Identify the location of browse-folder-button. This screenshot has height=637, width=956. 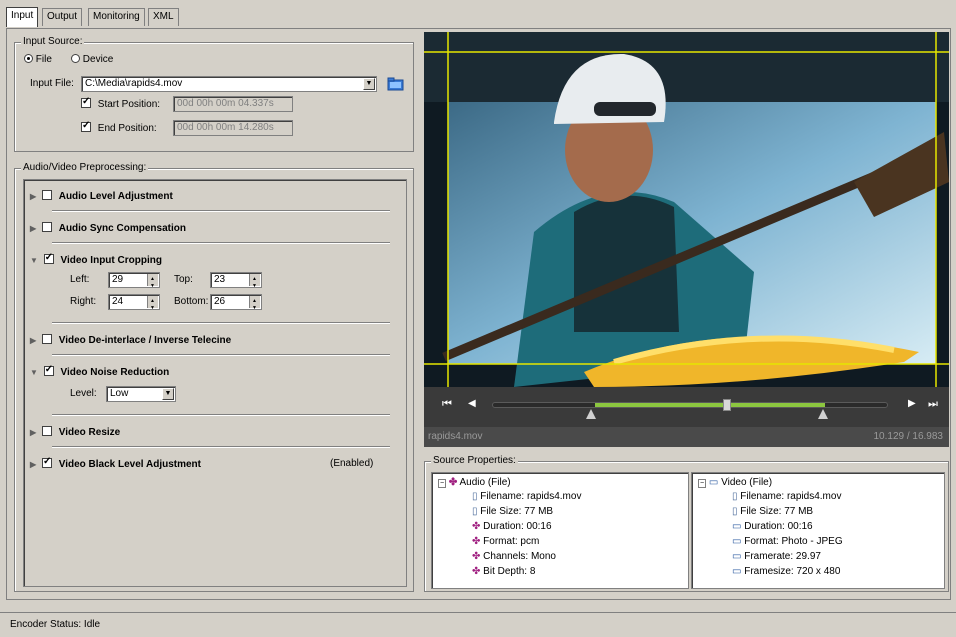
(396, 84).